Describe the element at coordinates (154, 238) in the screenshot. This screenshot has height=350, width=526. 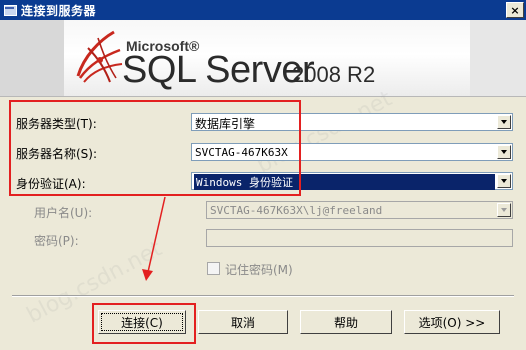
I see `annotation-arrow-icon` at that location.